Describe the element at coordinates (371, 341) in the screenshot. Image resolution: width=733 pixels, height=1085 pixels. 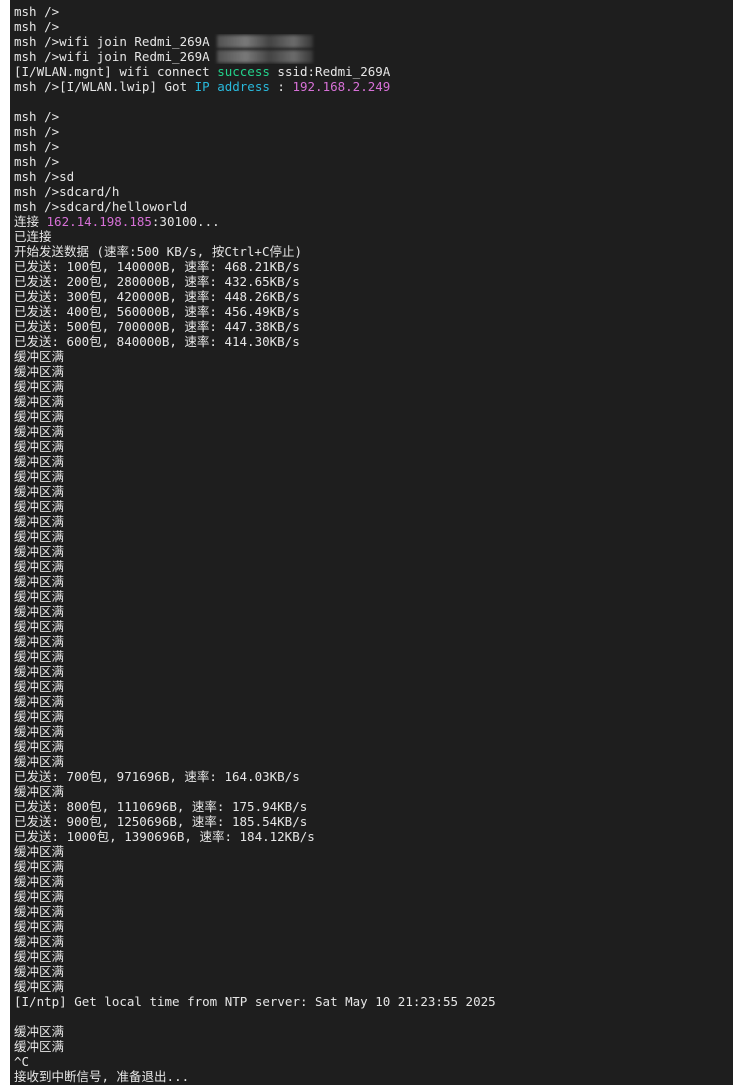
I see `terminal-line: 已发送: 600包, 840000B, 速率: 414.30KB/s` at that location.